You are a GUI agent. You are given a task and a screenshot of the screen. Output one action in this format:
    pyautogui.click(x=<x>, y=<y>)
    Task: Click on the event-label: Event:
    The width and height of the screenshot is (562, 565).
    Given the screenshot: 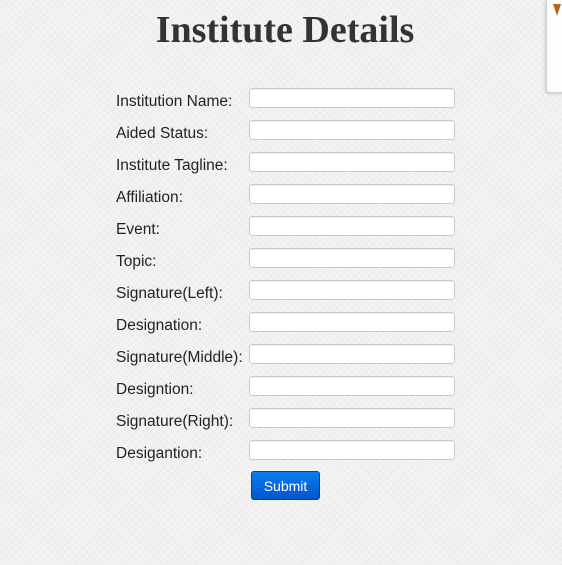 What is the action you would take?
    pyautogui.click(x=138, y=229)
    